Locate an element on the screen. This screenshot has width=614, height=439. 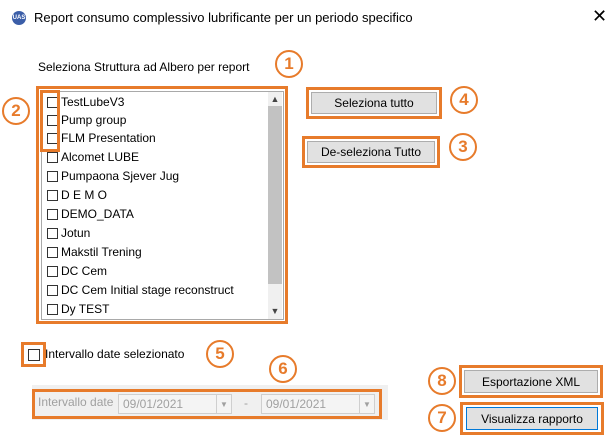
annotation-badge-3: 3 is located at coordinates (463, 147).